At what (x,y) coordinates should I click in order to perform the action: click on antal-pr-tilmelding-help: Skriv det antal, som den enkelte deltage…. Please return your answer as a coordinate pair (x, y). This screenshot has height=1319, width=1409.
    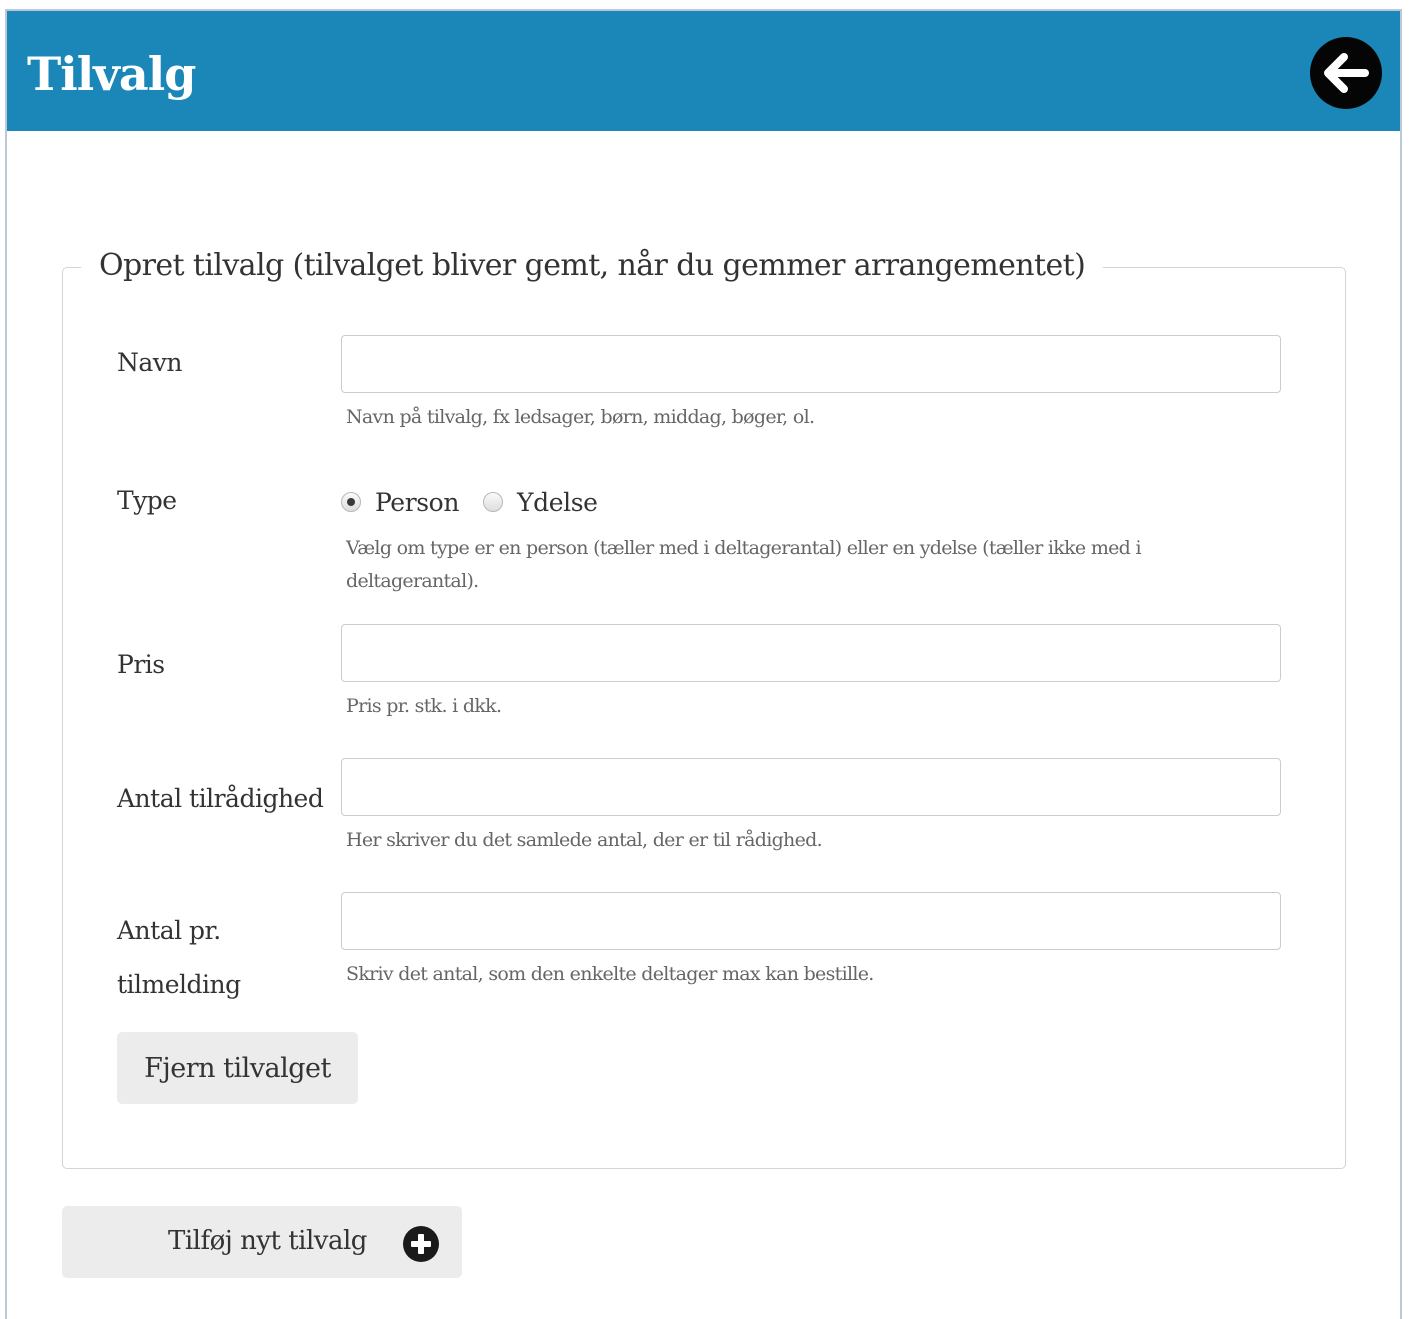
    Looking at the image, I should click on (610, 974).